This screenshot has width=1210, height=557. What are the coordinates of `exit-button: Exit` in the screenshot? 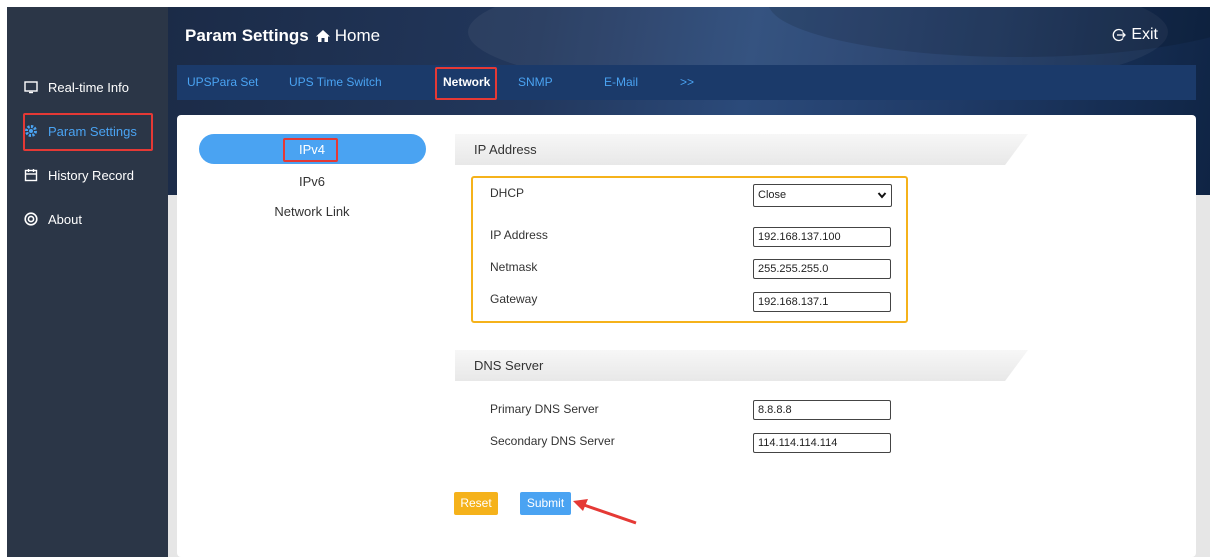 It's located at (1135, 35).